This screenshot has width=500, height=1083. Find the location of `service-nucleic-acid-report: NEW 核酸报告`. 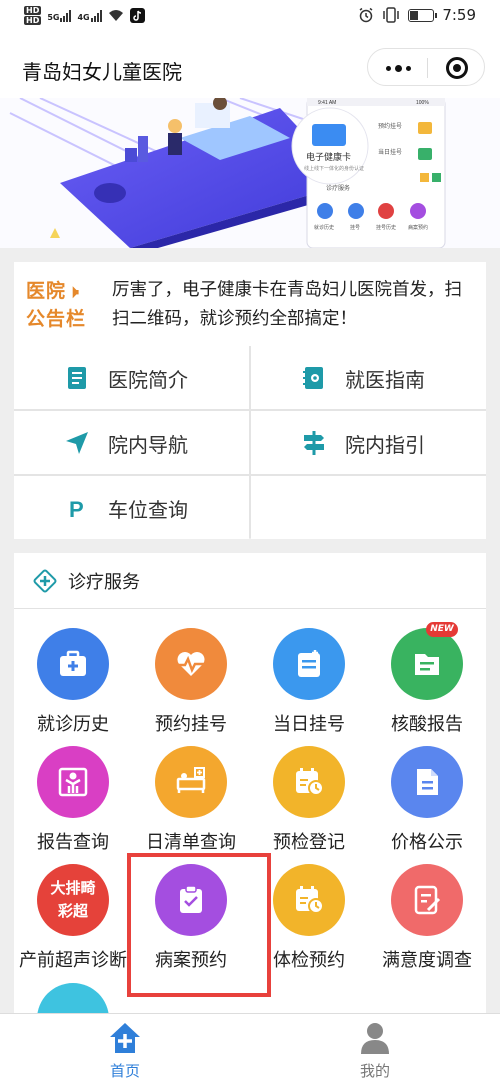

service-nucleic-acid-report: NEW 核酸报告 is located at coordinates (427, 684).